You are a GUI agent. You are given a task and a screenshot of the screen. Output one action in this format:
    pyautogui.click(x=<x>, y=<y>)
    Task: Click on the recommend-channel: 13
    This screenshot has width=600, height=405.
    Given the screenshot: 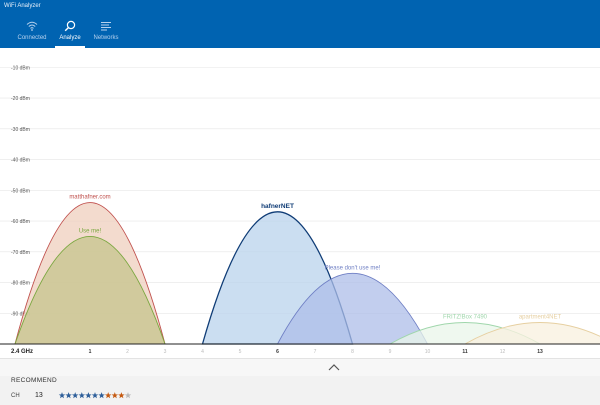 What is the action you would take?
    pyautogui.click(x=39, y=395)
    